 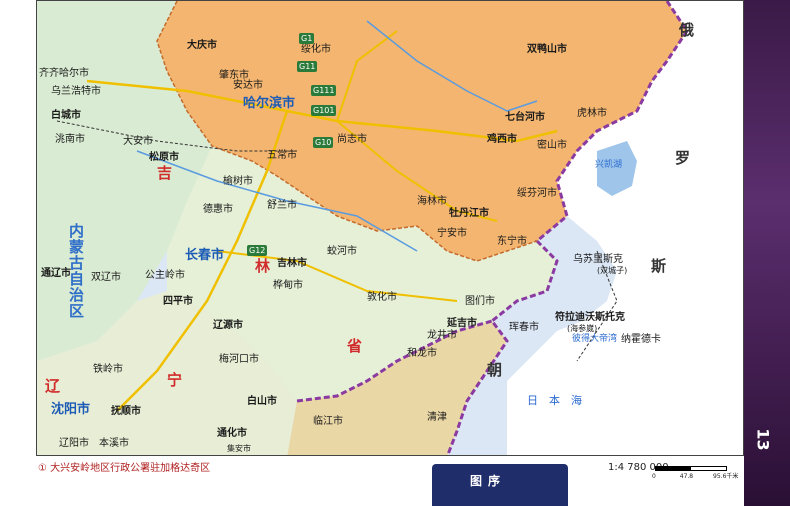 What do you see at coordinates (683, 158) in the screenshot?
I see `country-label-russia: 罗` at bounding box center [683, 158].